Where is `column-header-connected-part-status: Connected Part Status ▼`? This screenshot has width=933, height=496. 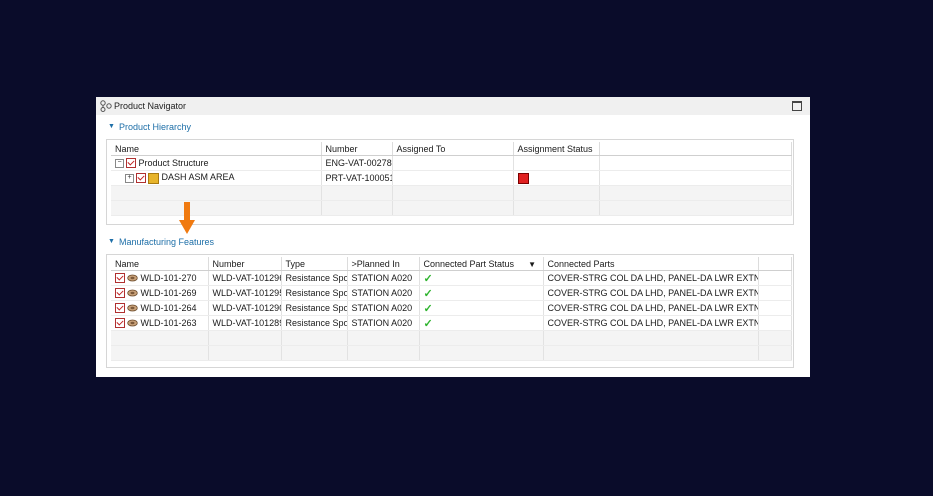
column-header-connected-part-status: Connected Part Status ▼ is located at coordinates (481, 264).